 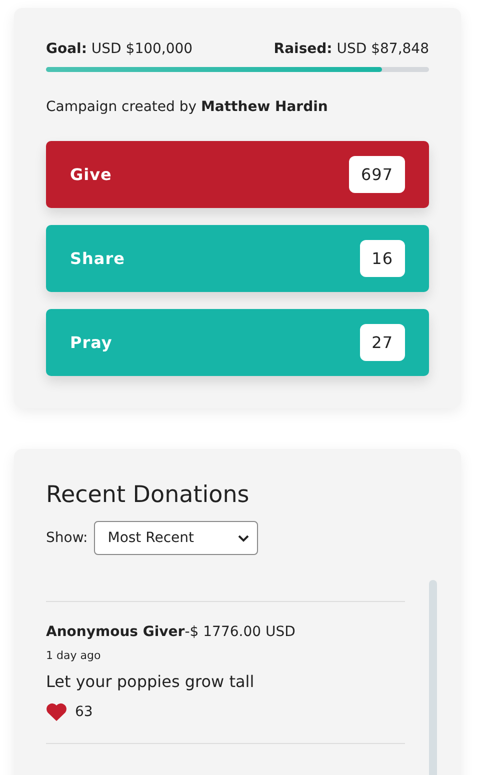 I want to click on pray-button: Pray 27, so click(x=237, y=342).